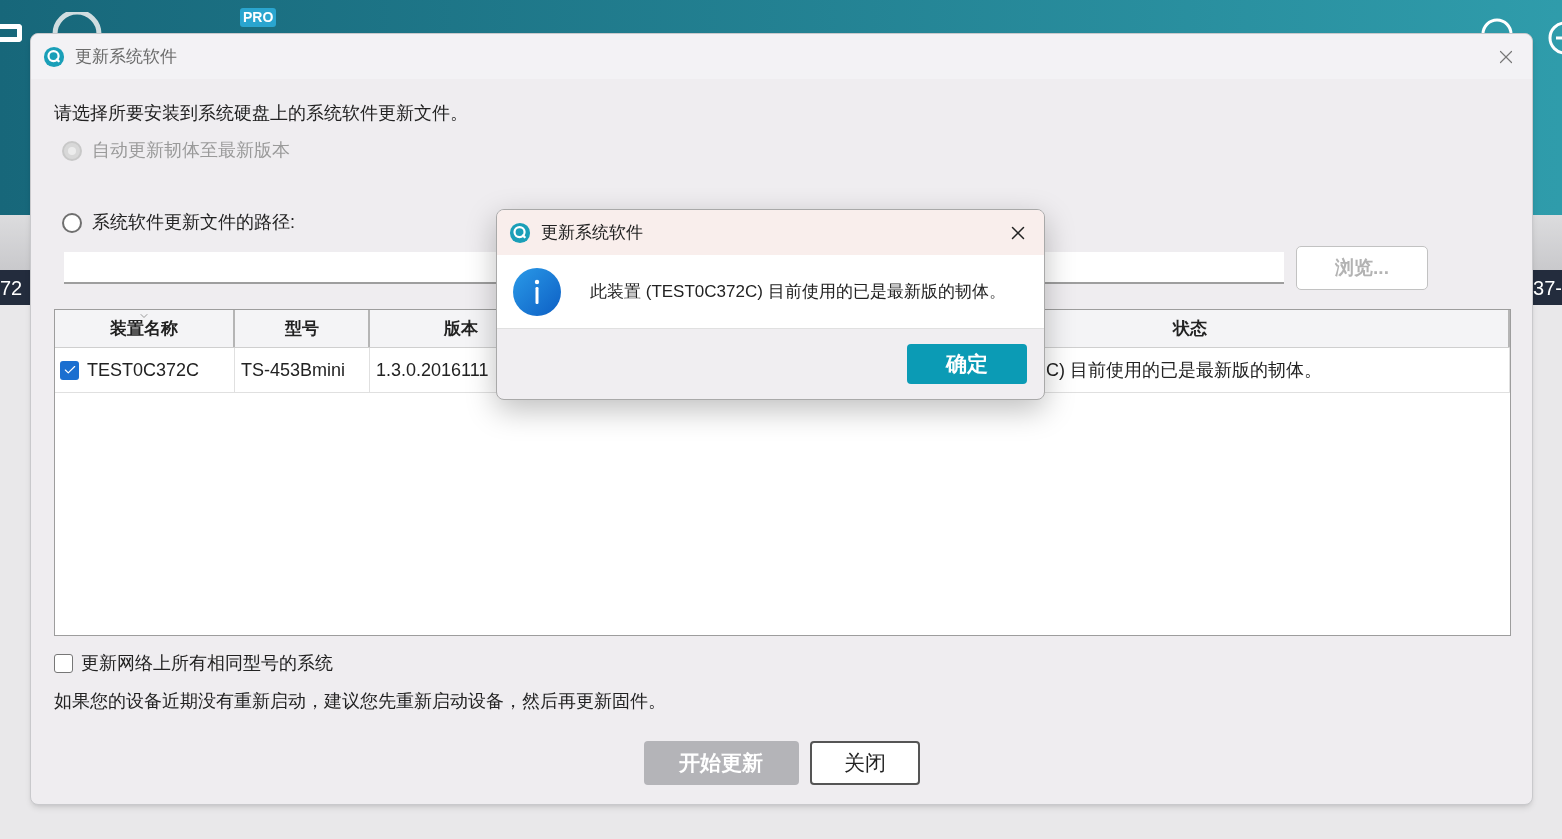 The image size is (1562, 839). Describe the element at coordinates (63, 663) in the screenshot. I see `checkbox` at that location.